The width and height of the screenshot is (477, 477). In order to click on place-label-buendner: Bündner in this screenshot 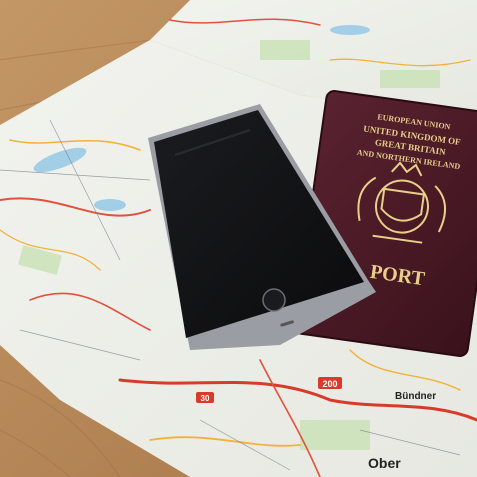, I will do `click(415, 396)`.